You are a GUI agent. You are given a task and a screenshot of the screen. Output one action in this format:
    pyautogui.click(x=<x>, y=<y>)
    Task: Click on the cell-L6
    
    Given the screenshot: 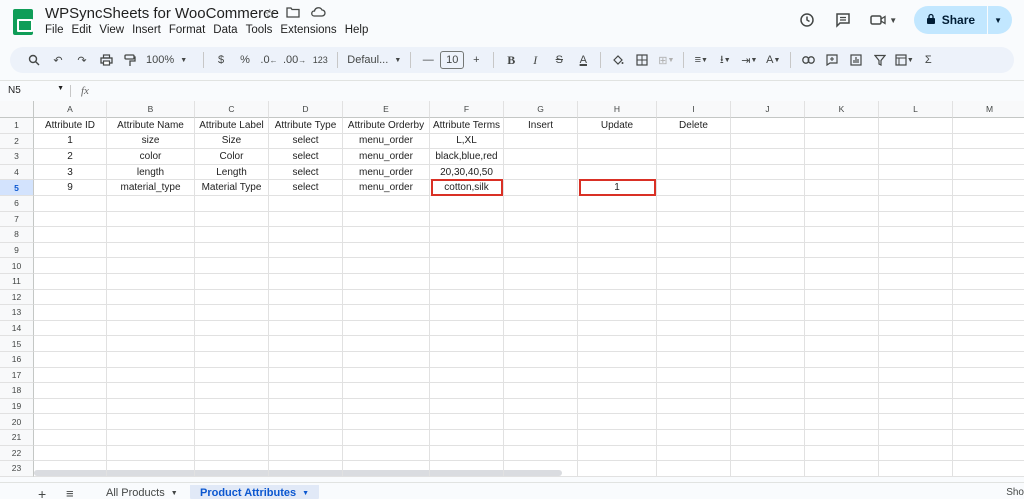 What is the action you would take?
    pyautogui.click(x=916, y=204)
    